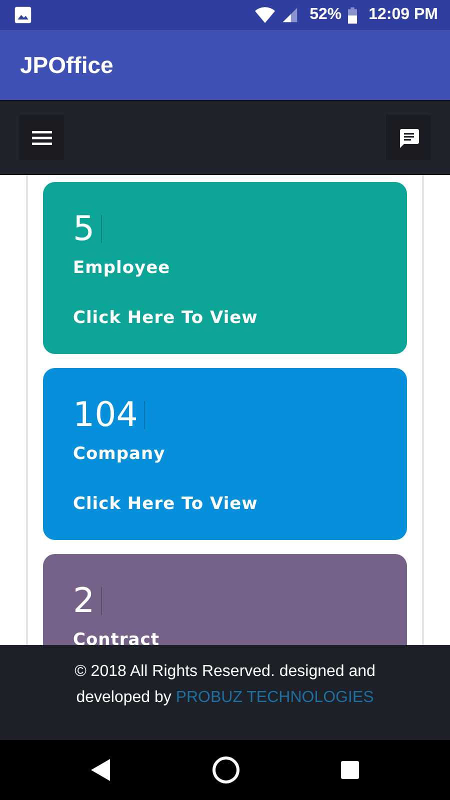  I want to click on back-icon, so click(101, 770).